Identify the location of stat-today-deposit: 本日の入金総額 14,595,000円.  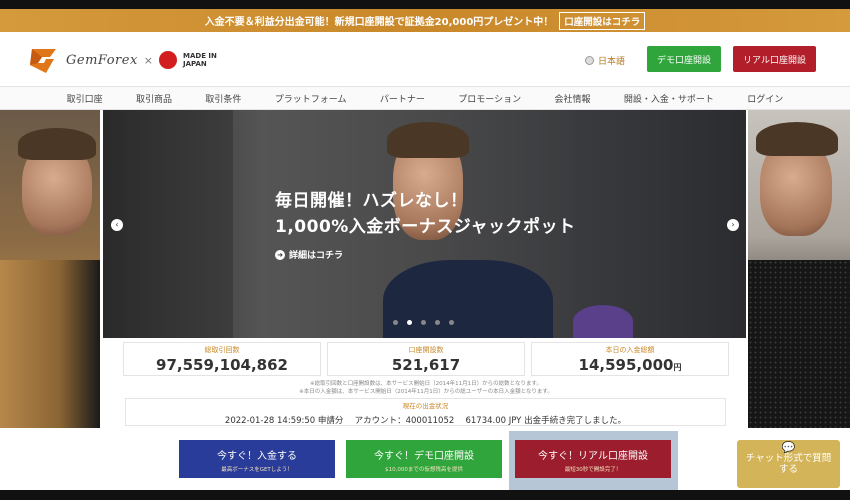
(630, 359).